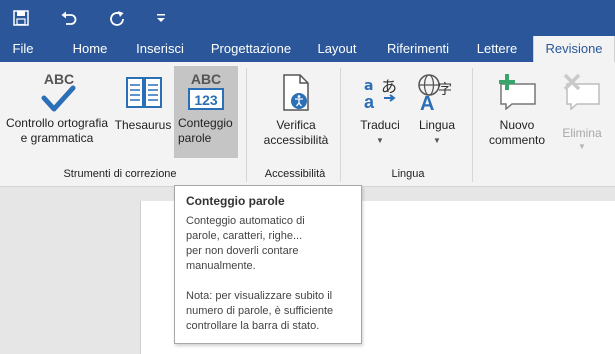  I want to click on translate-icon: a あ a, so click(380, 93).